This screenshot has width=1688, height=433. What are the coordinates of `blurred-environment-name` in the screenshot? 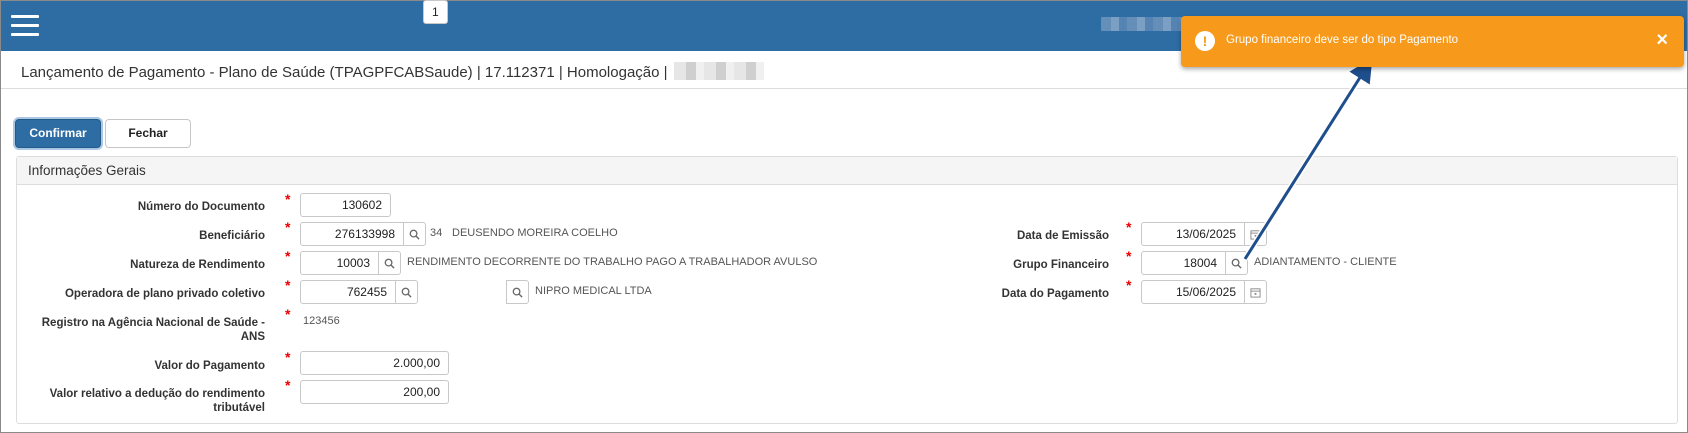 It's located at (718, 71).